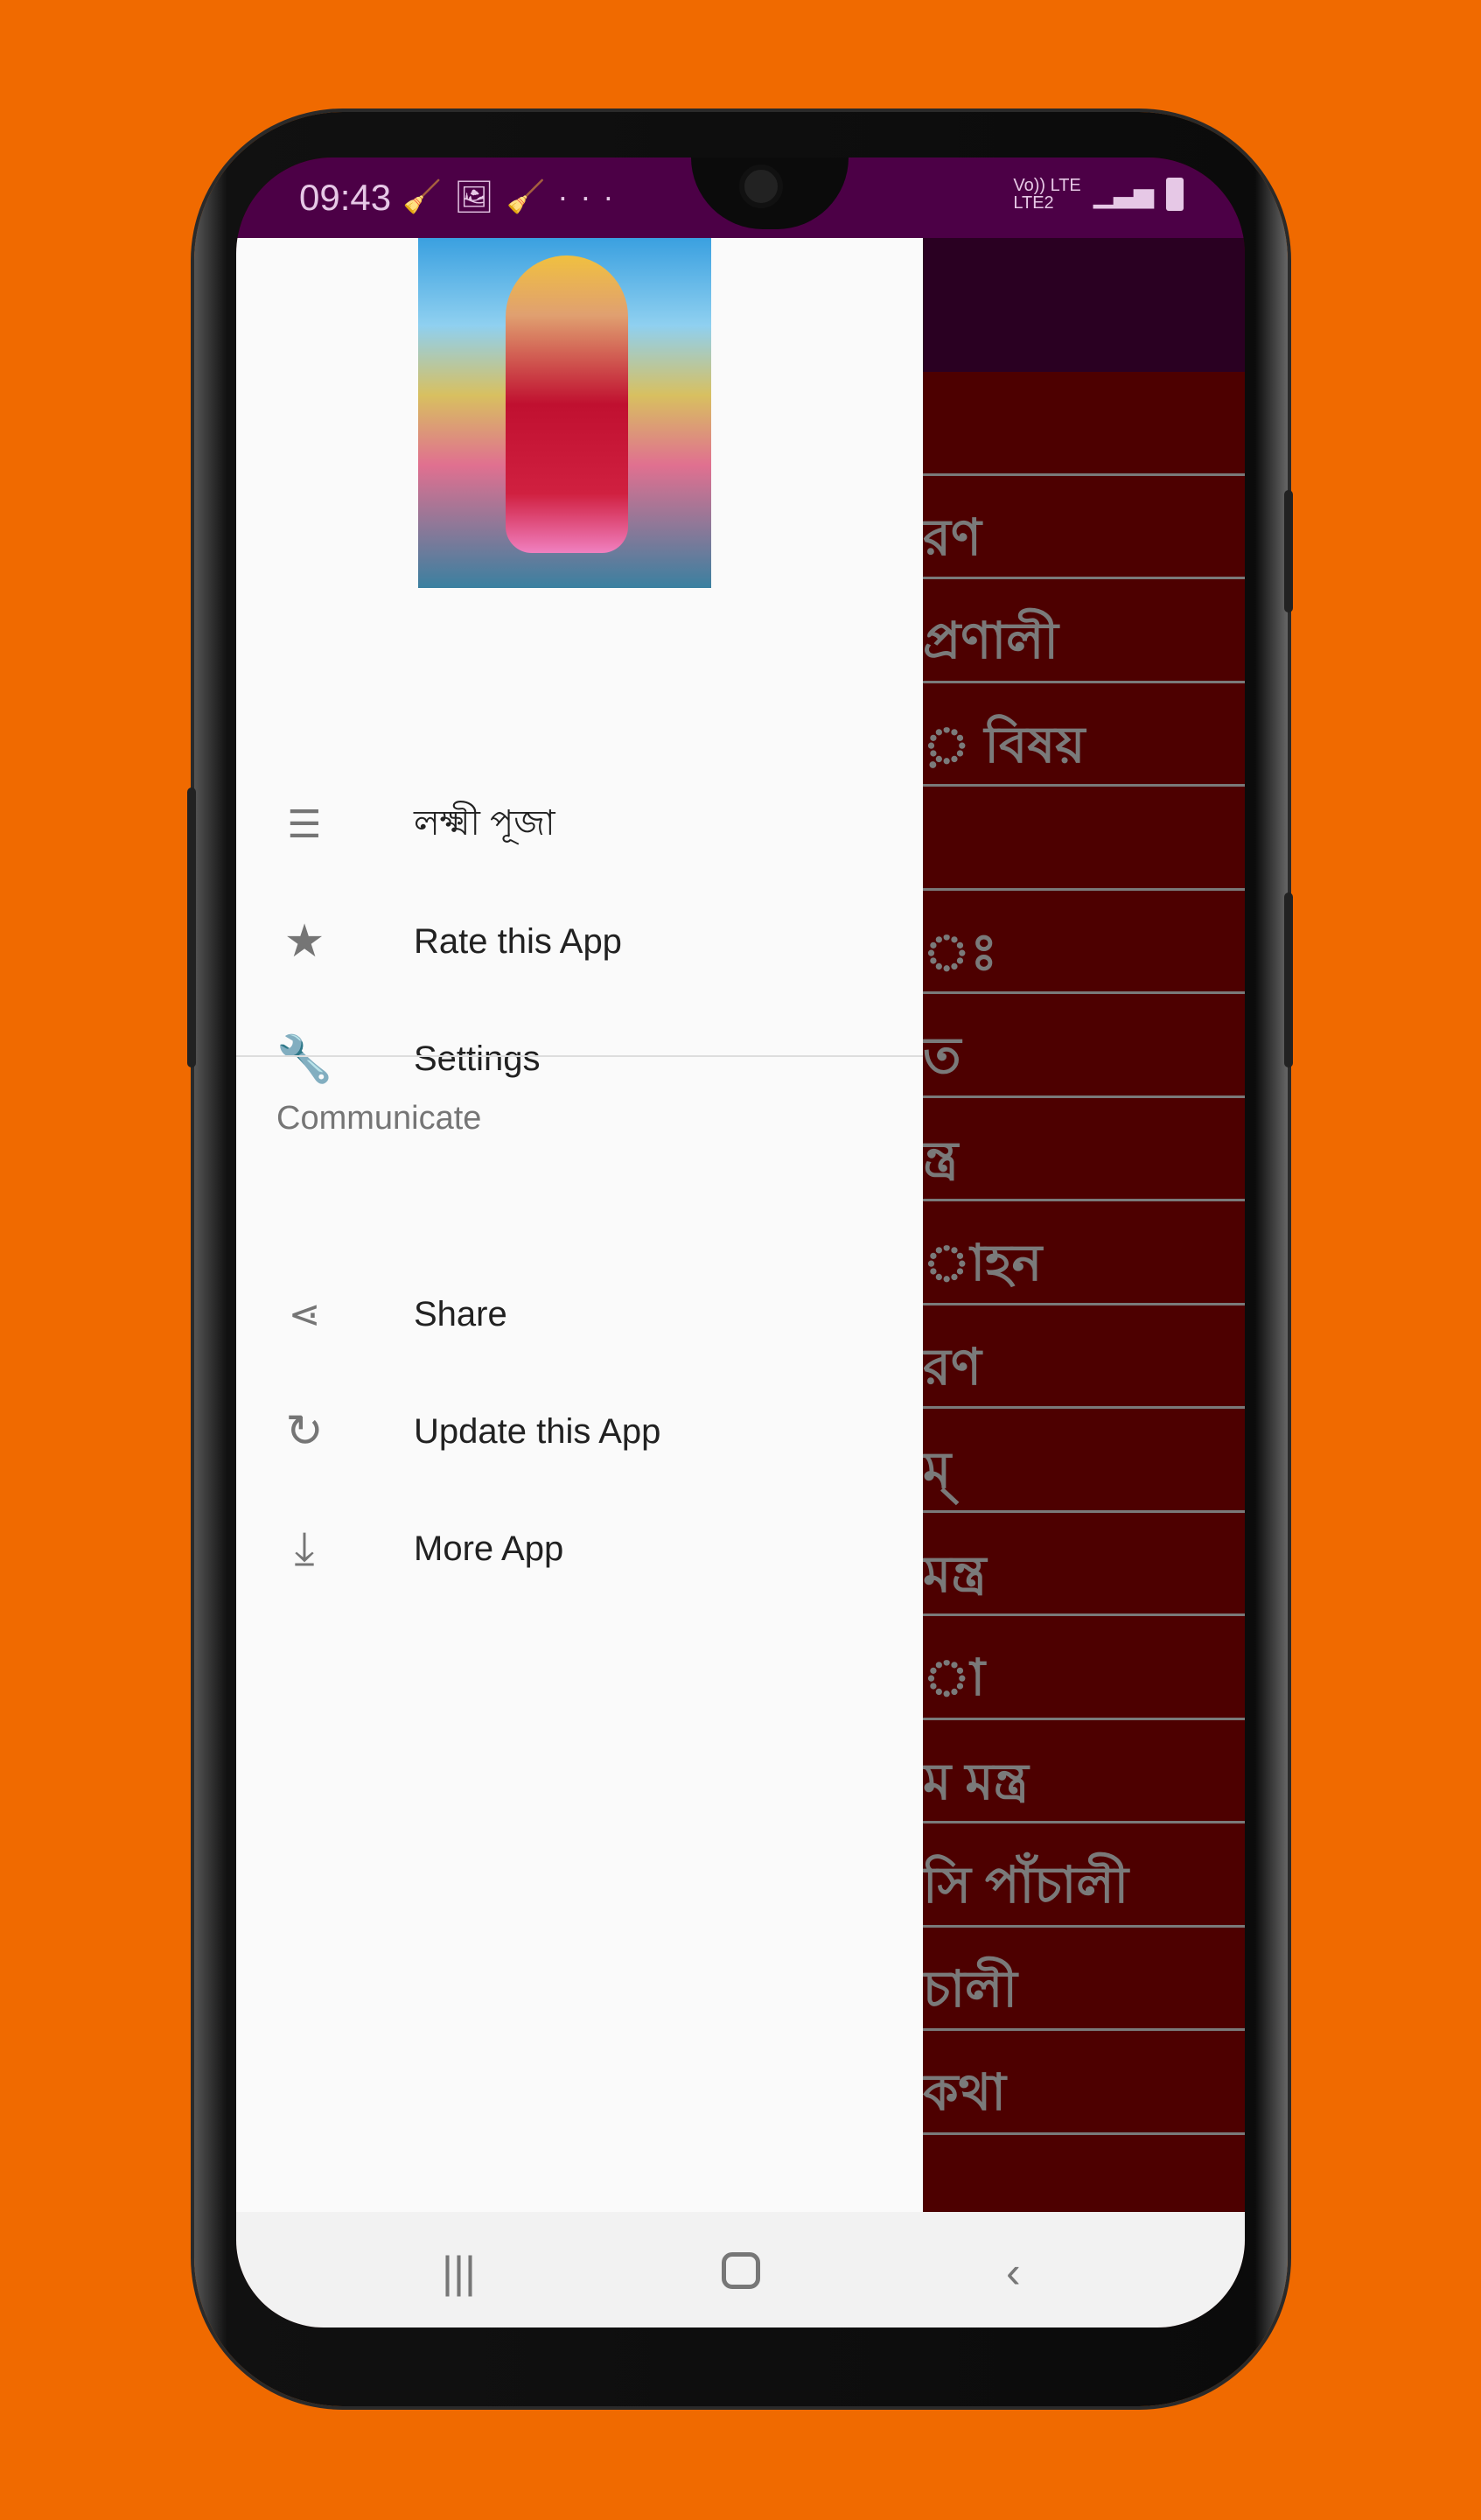 This screenshot has height=2520, width=1481. Describe the element at coordinates (1033, 203) in the screenshot. I see `network2-label: LTE2` at that location.